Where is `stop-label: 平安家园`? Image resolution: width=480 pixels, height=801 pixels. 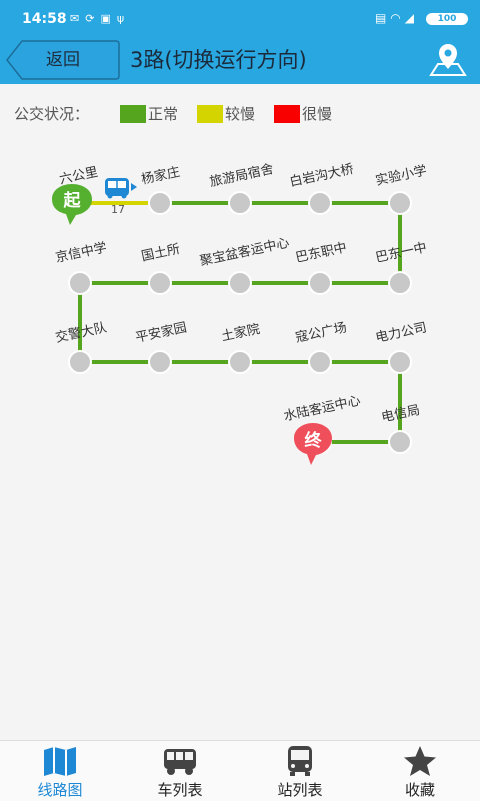
stop-label: 平安家园 is located at coordinates (161, 332).